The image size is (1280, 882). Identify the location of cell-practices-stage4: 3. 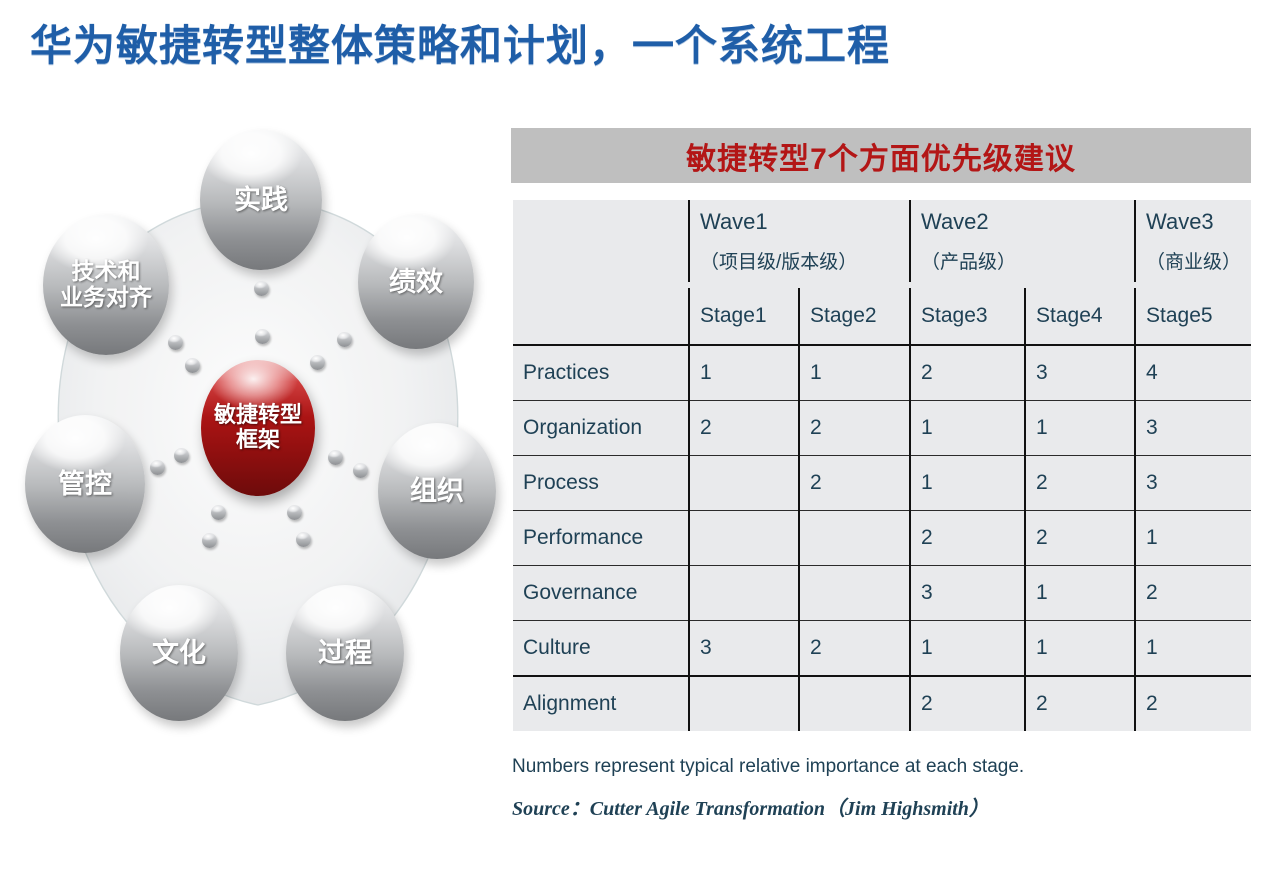
(1079, 372).